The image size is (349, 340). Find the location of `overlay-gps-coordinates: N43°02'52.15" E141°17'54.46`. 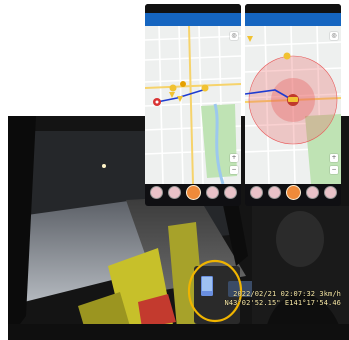

overlay-gps-coordinates: N43°02'52.15" E141°17'54.46 is located at coordinates (282, 303).